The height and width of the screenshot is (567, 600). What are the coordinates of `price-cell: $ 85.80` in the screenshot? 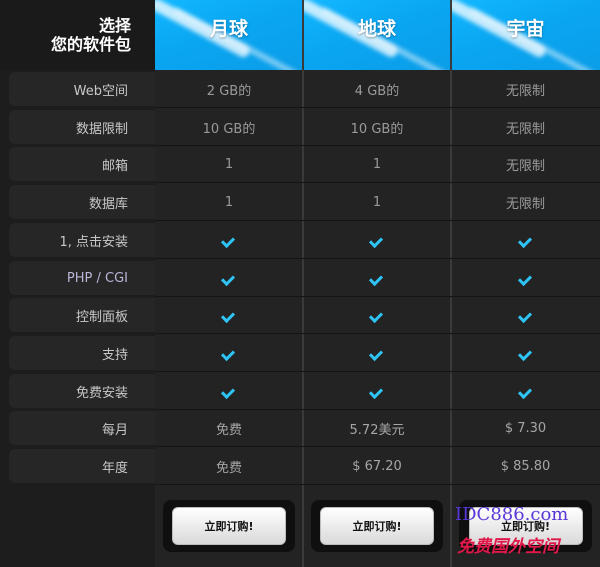 It's located at (525, 466).